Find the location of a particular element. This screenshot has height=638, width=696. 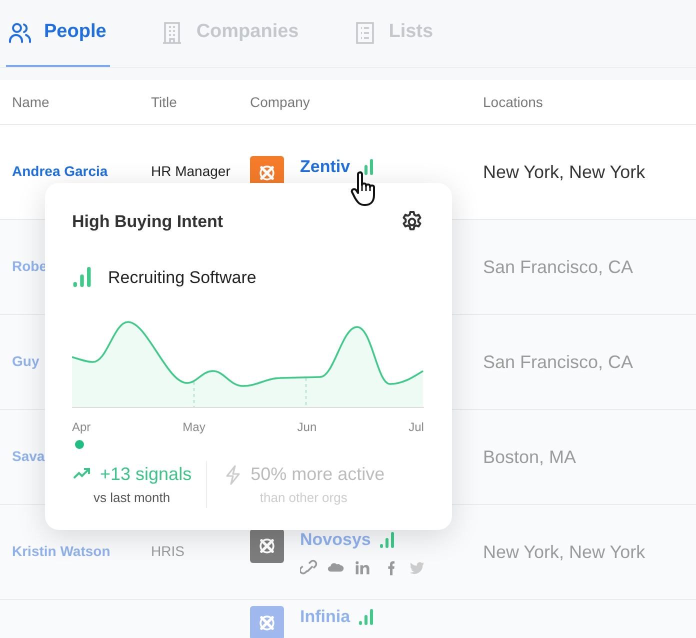

stat-value: +13 signals is located at coordinates (146, 474).